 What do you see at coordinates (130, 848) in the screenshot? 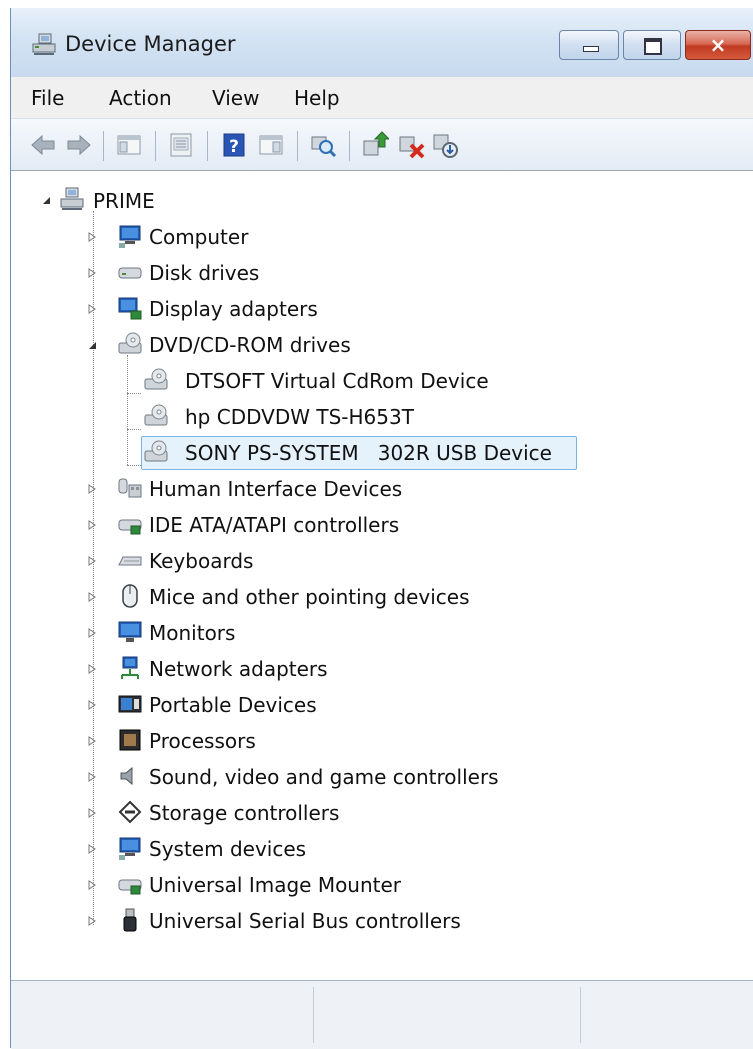
I see `system-devices-icon` at bounding box center [130, 848].